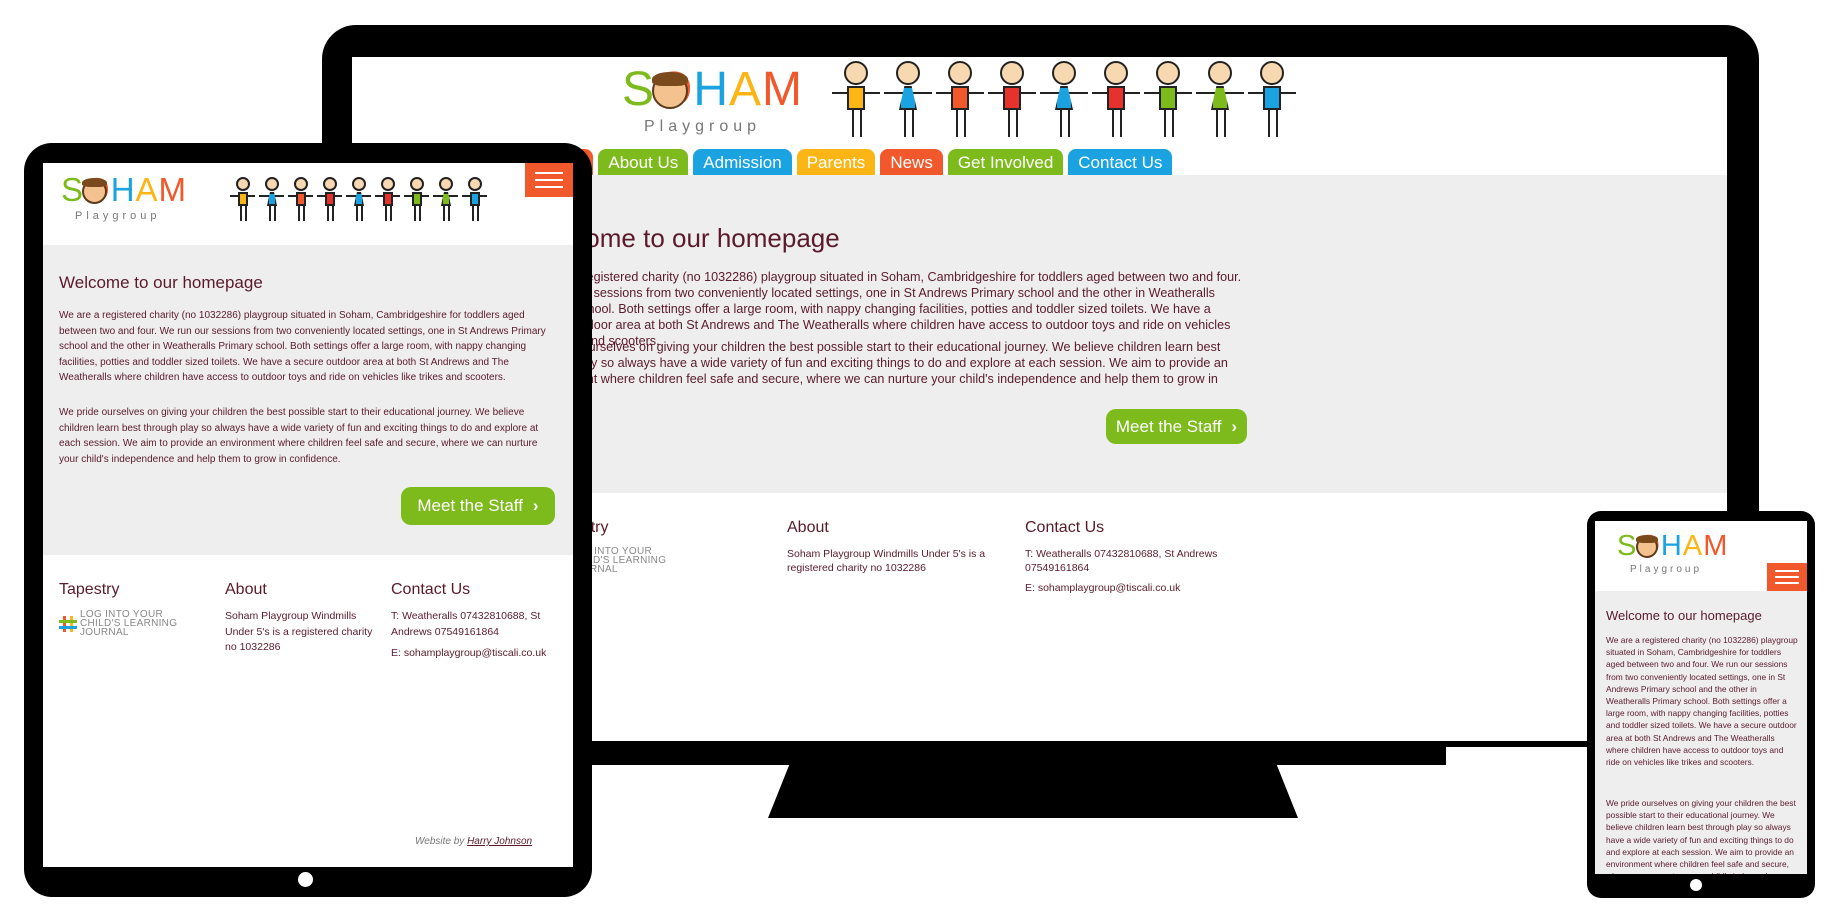 This screenshot has width=1829, height=918. Describe the element at coordinates (68, 623) in the screenshot. I see `tapestry-logo-icon` at that location.